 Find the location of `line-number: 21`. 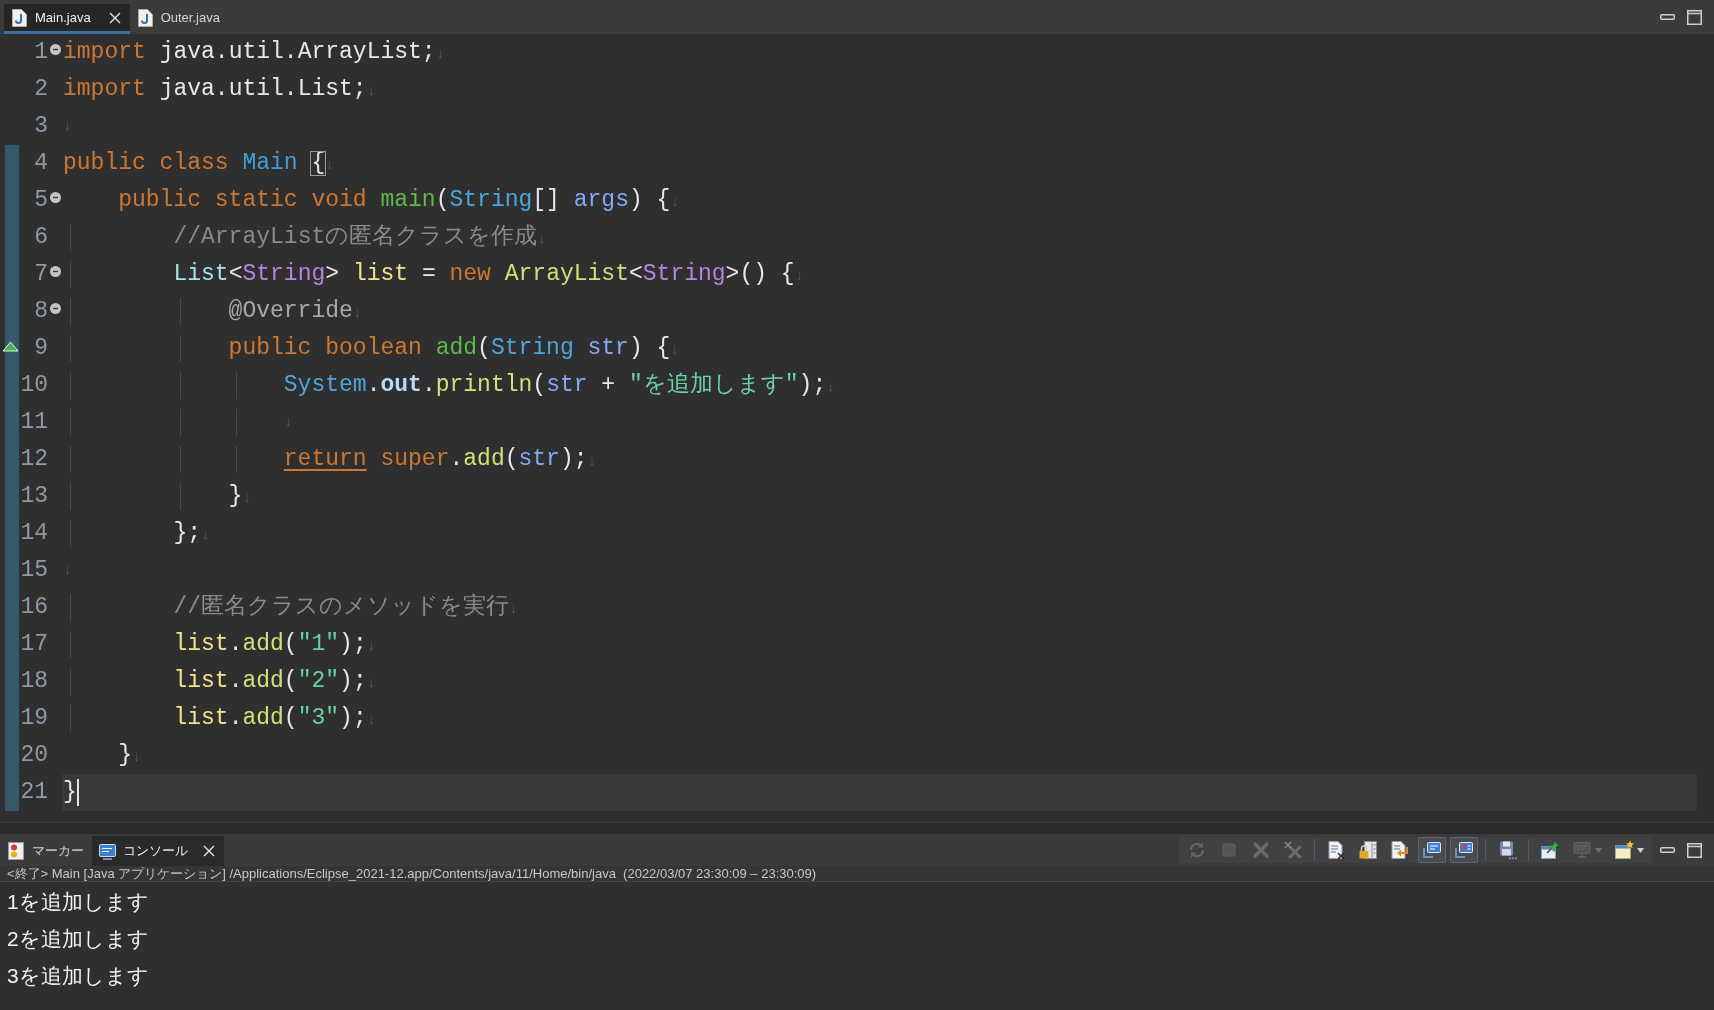

line-number: 21 is located at coordinates (34, 792).